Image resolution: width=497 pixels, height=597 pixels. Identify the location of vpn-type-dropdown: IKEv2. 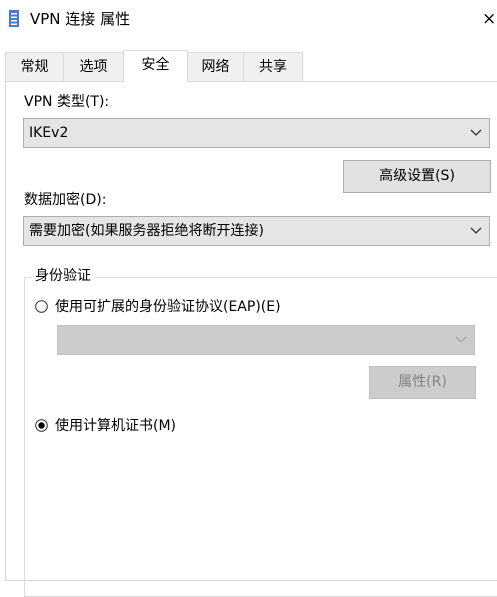
(256, 133).